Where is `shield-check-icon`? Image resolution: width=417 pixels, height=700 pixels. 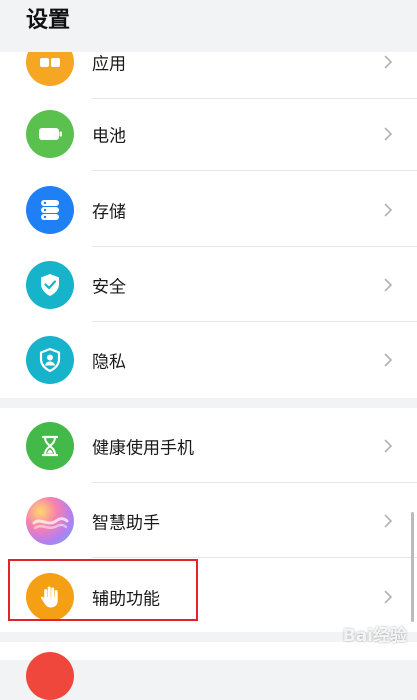
shield-check-icon is located at coordinates (50, 284).